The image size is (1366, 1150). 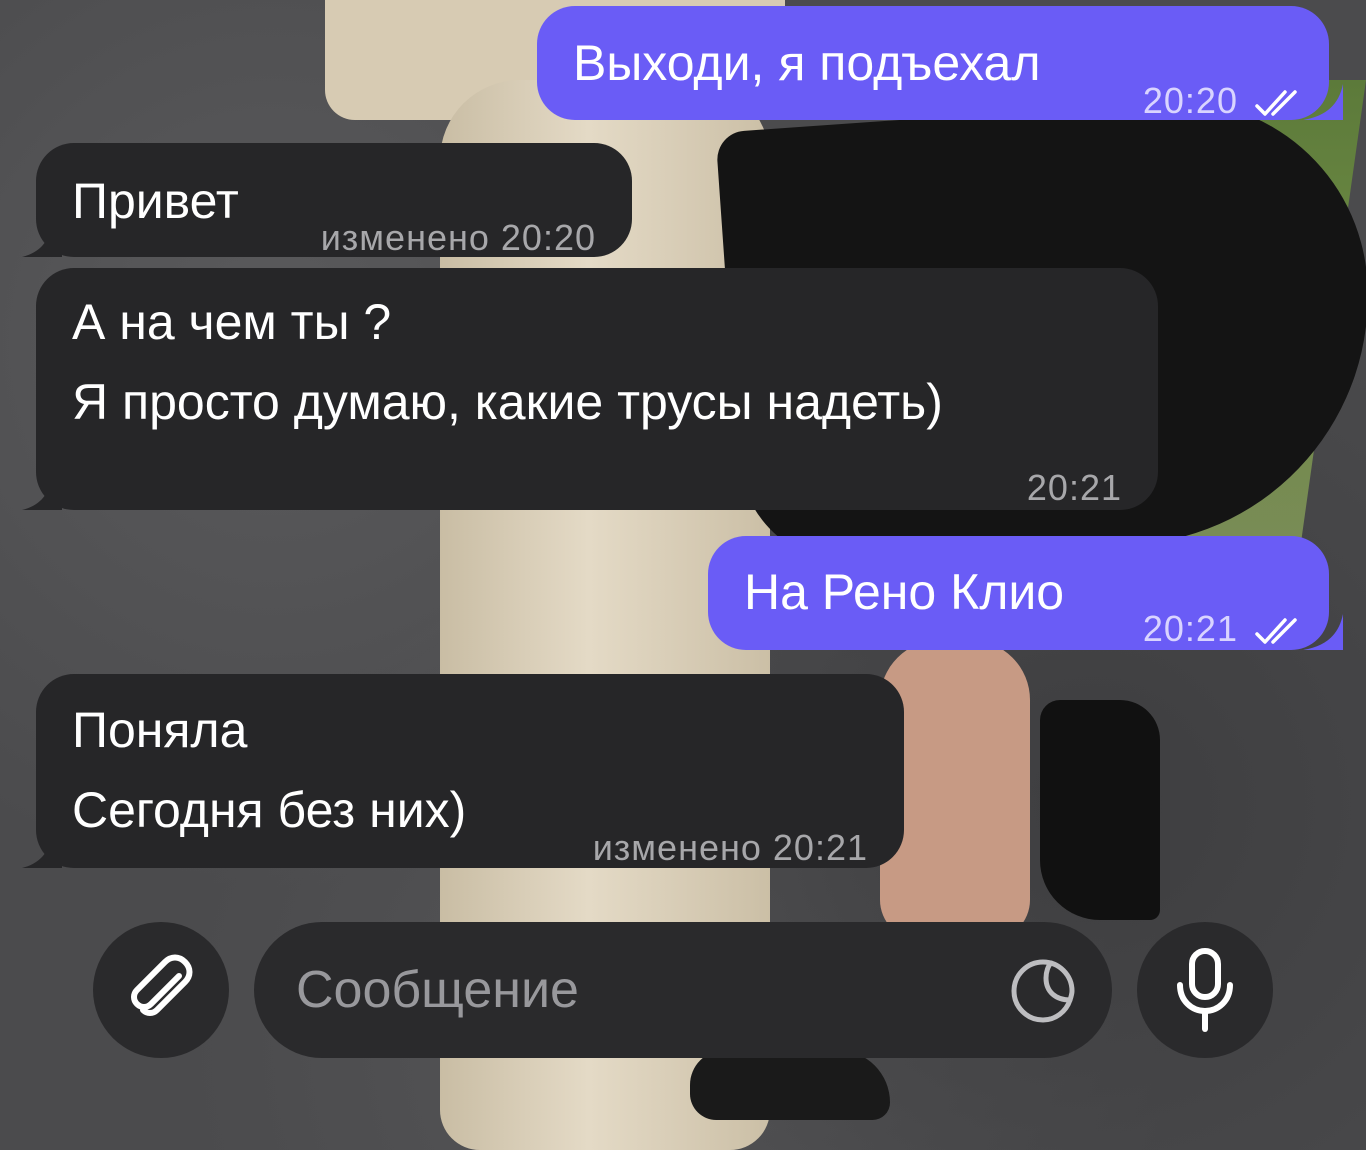 What do you see at coordinates (683, 990) in the screenshot?
I see `message-input: Сообщение` at bounding box center [683, 990].